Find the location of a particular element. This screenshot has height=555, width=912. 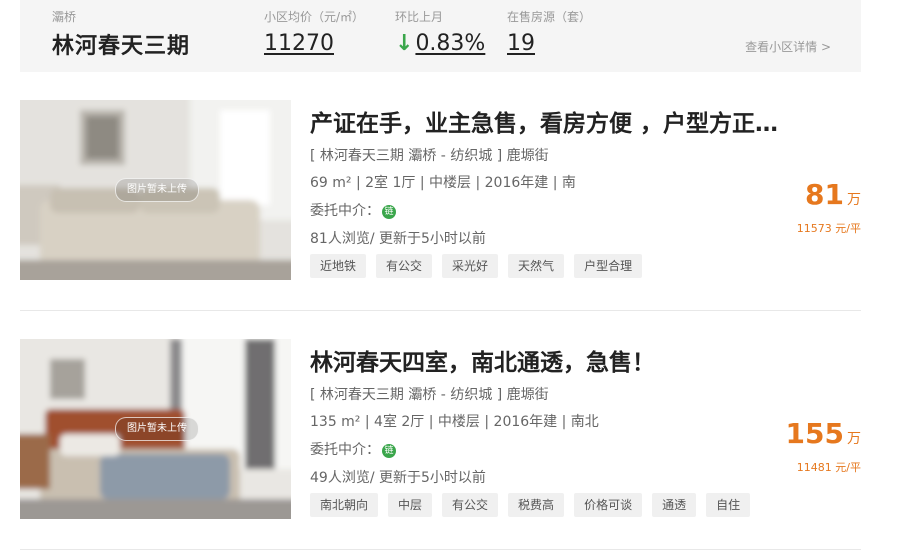

on-sale-block: 在售房源（套） 19 is located at coordinates (549, 32).